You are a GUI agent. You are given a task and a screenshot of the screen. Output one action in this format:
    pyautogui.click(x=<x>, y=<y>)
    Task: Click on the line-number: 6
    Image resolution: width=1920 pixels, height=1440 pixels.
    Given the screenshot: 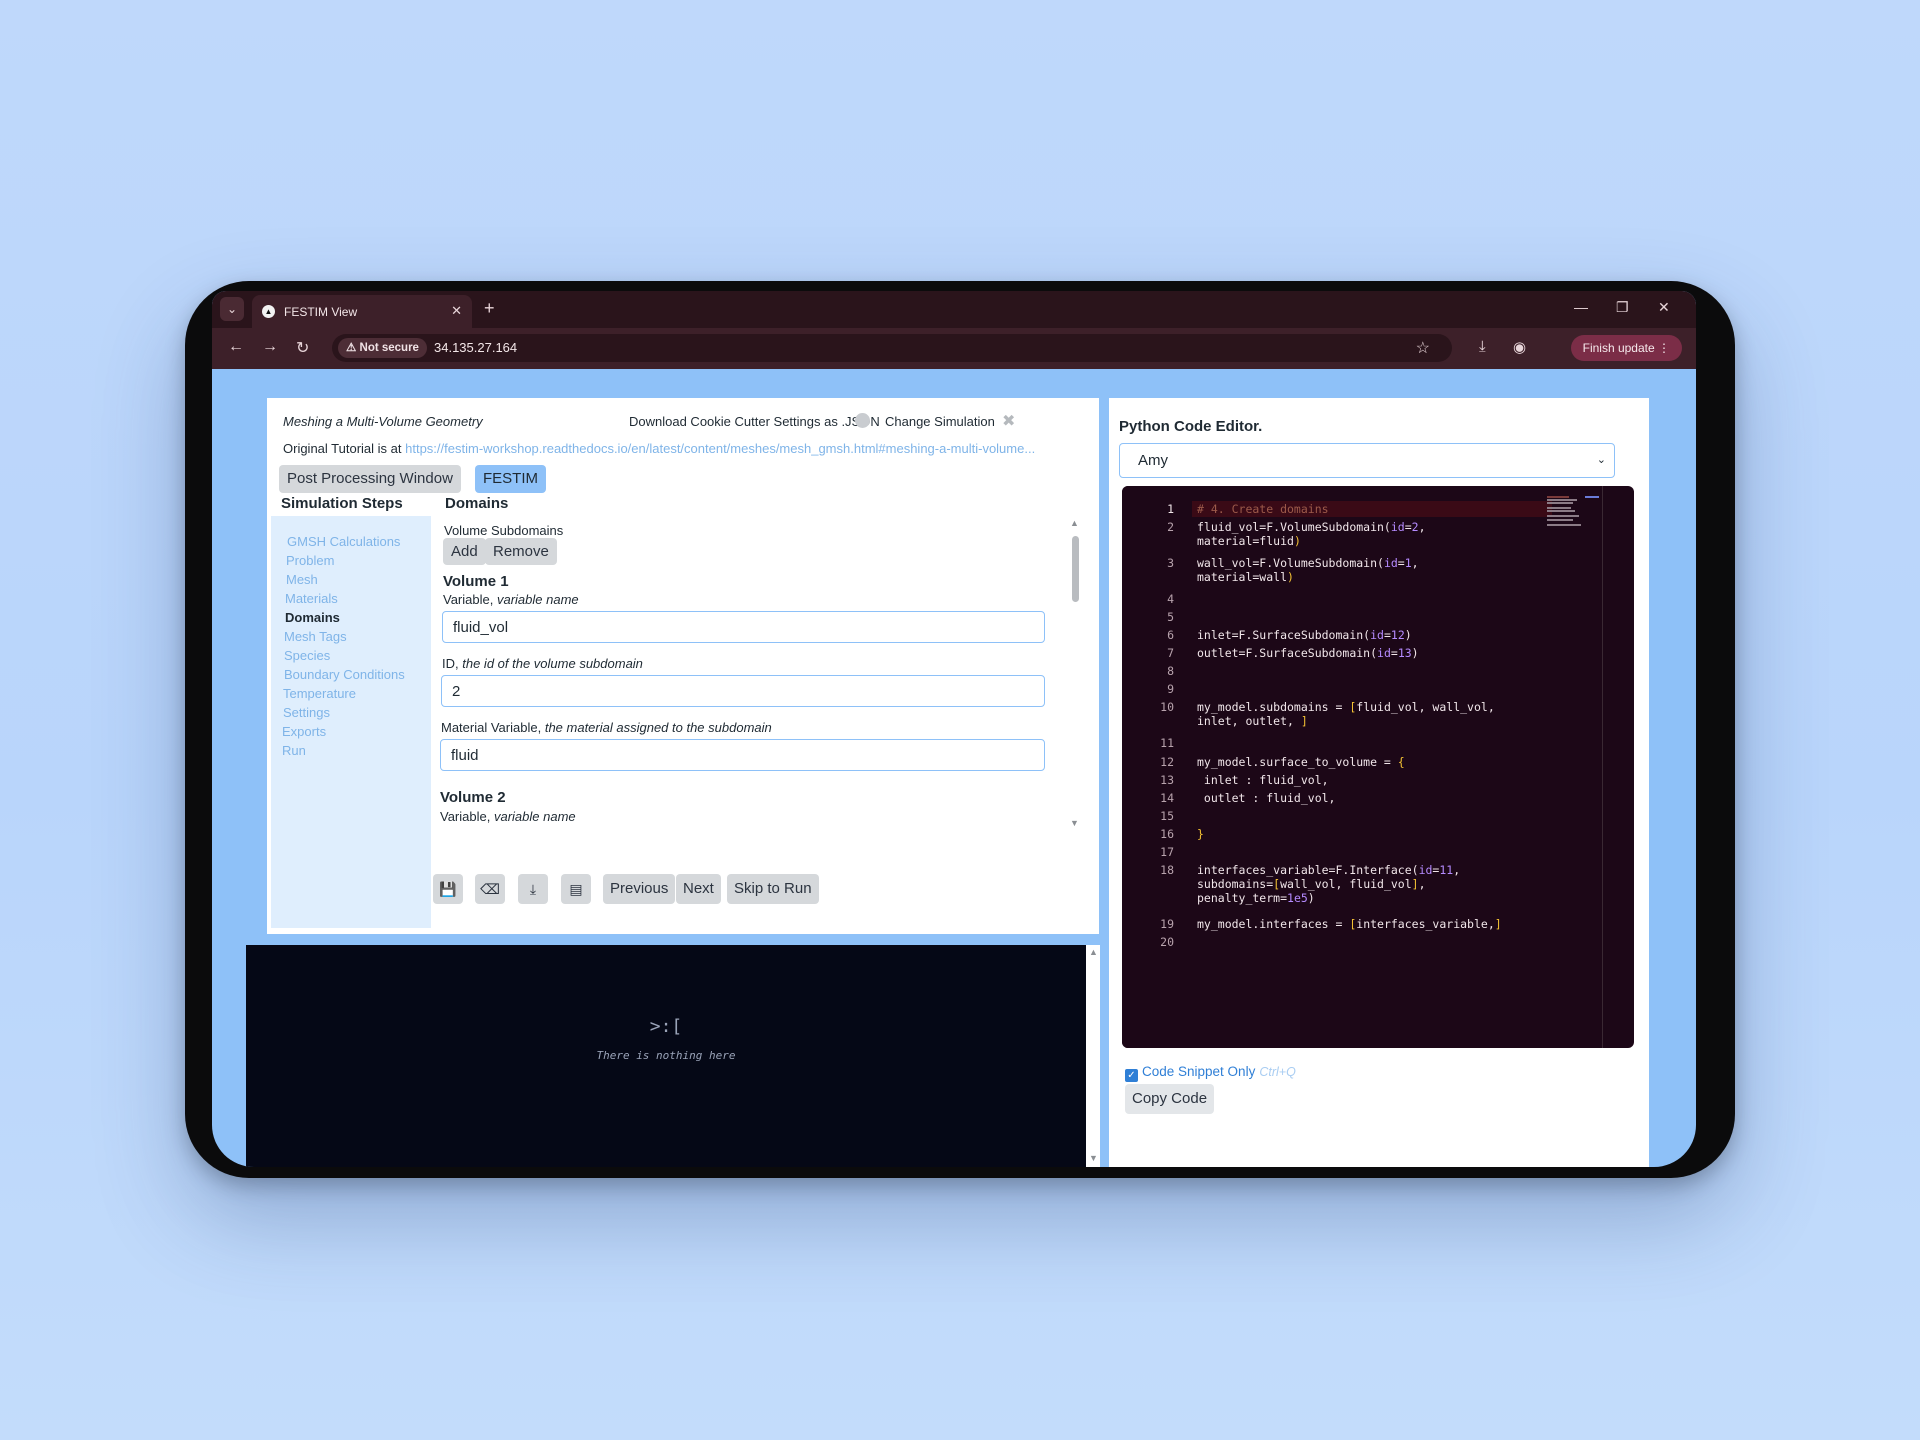 What is the action you would take?
    pyautogui.click(x=1170, y=635)
    